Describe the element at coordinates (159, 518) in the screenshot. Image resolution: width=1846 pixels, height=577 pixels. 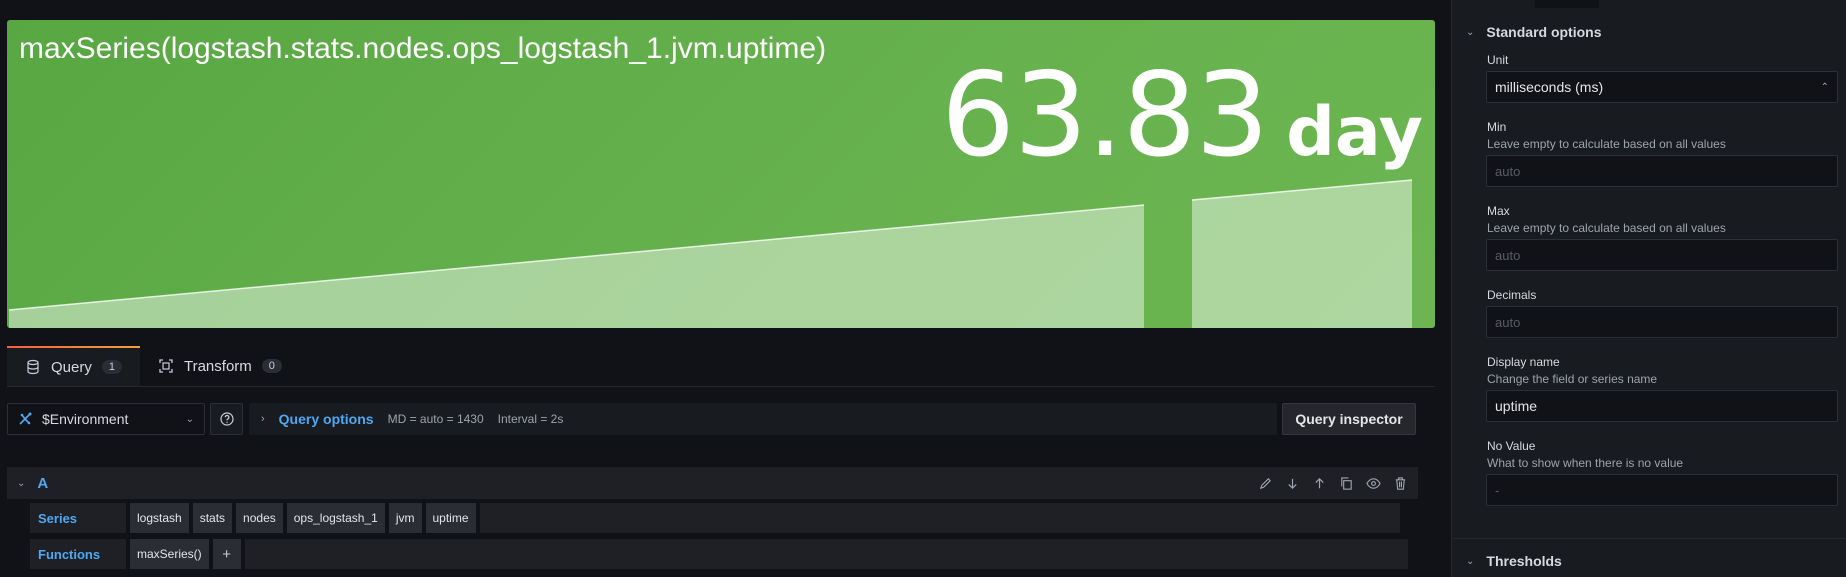
I see `series-segment: logstash` at that location.